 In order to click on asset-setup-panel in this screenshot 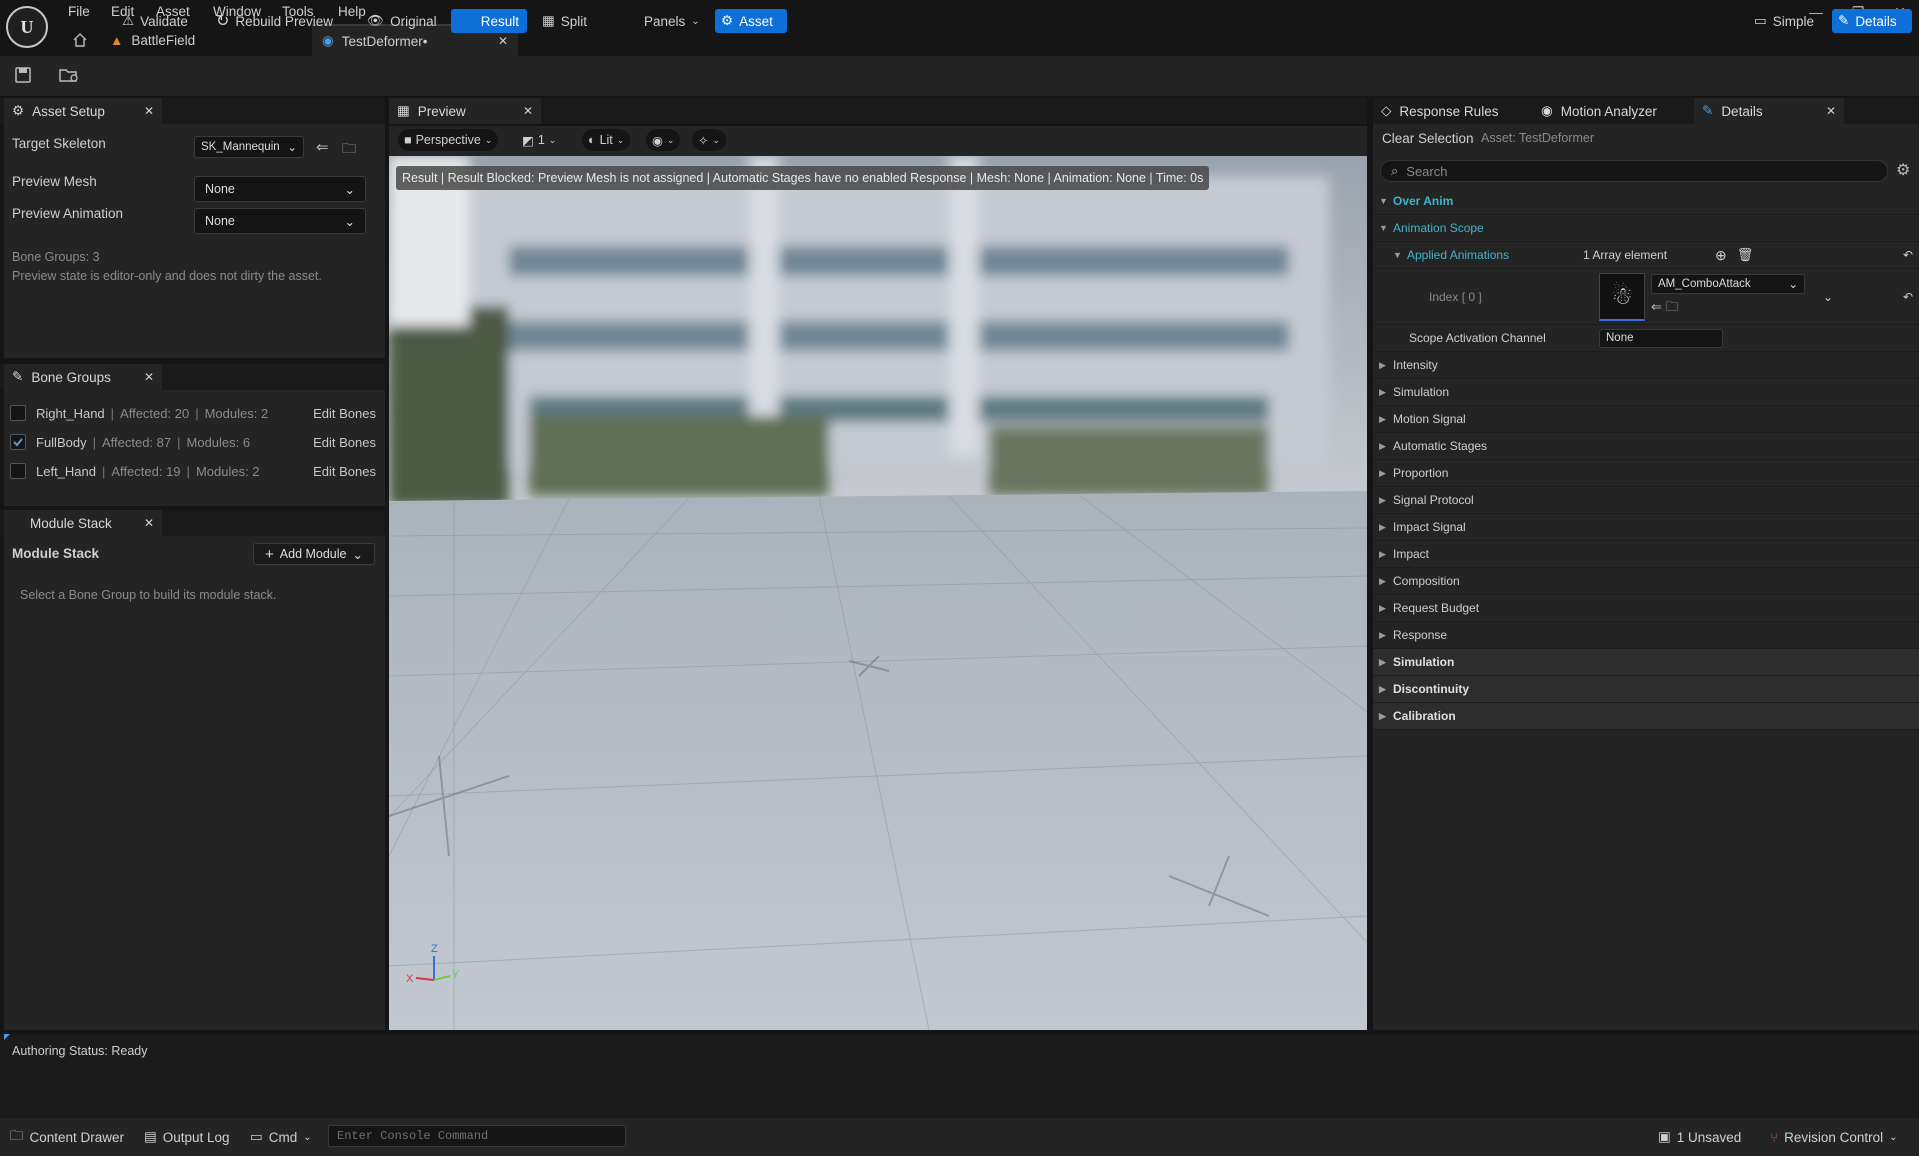, I will do `click(194, 241)`.